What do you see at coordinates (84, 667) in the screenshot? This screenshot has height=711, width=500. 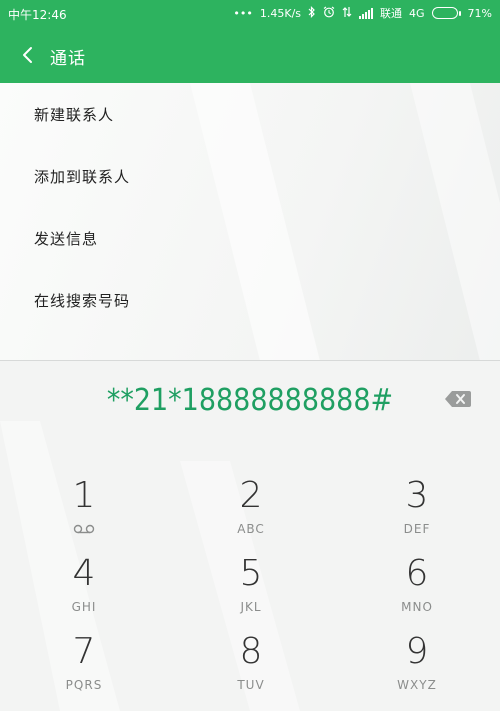 I see `key-7: 7 PQRS` at bounding box center [84, 667].